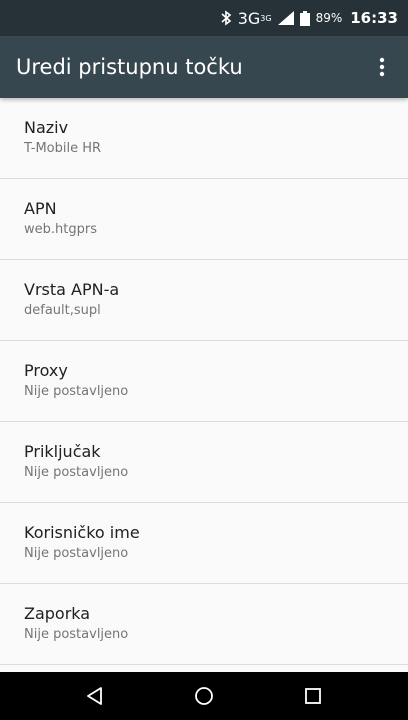  I want to click on setting-label: Vrsta APN-a, so click(72, 289).